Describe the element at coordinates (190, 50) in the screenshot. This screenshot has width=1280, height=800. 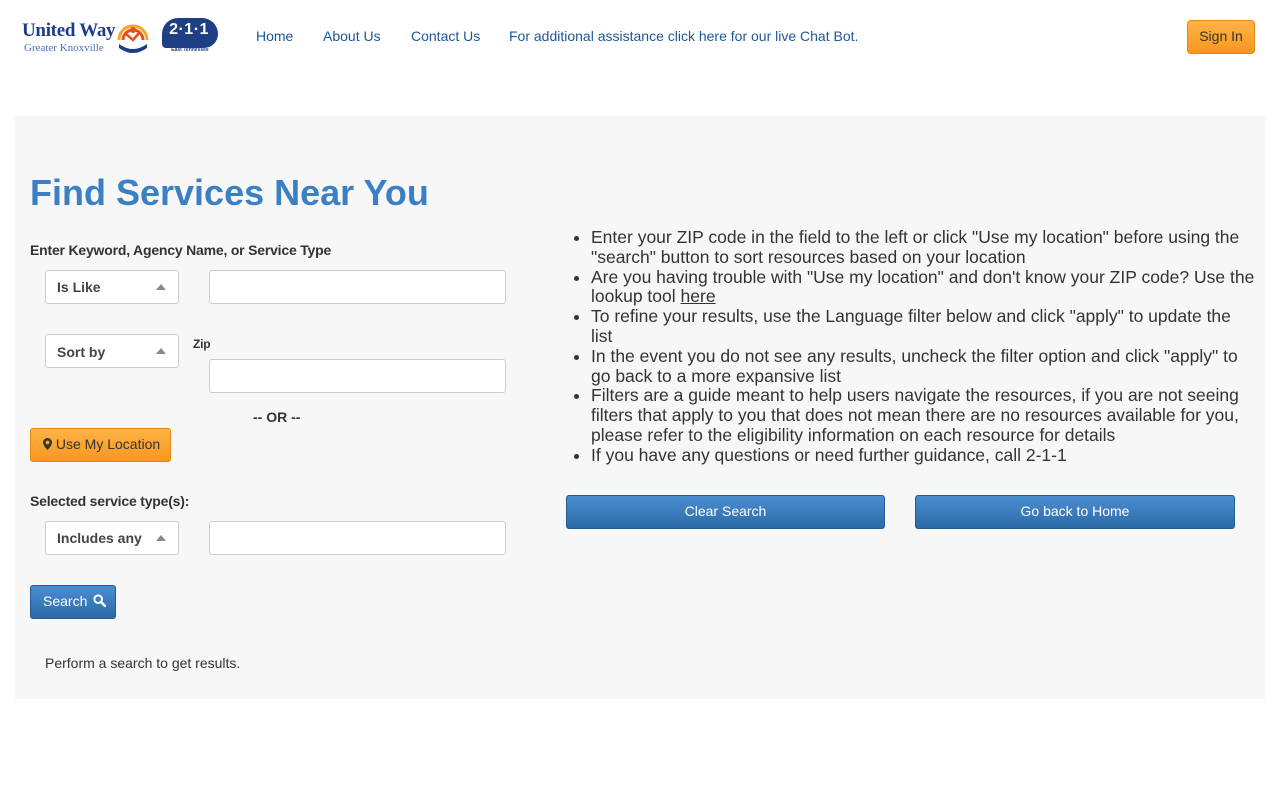
I see `logo-211-region: East Tennessee` at that location.